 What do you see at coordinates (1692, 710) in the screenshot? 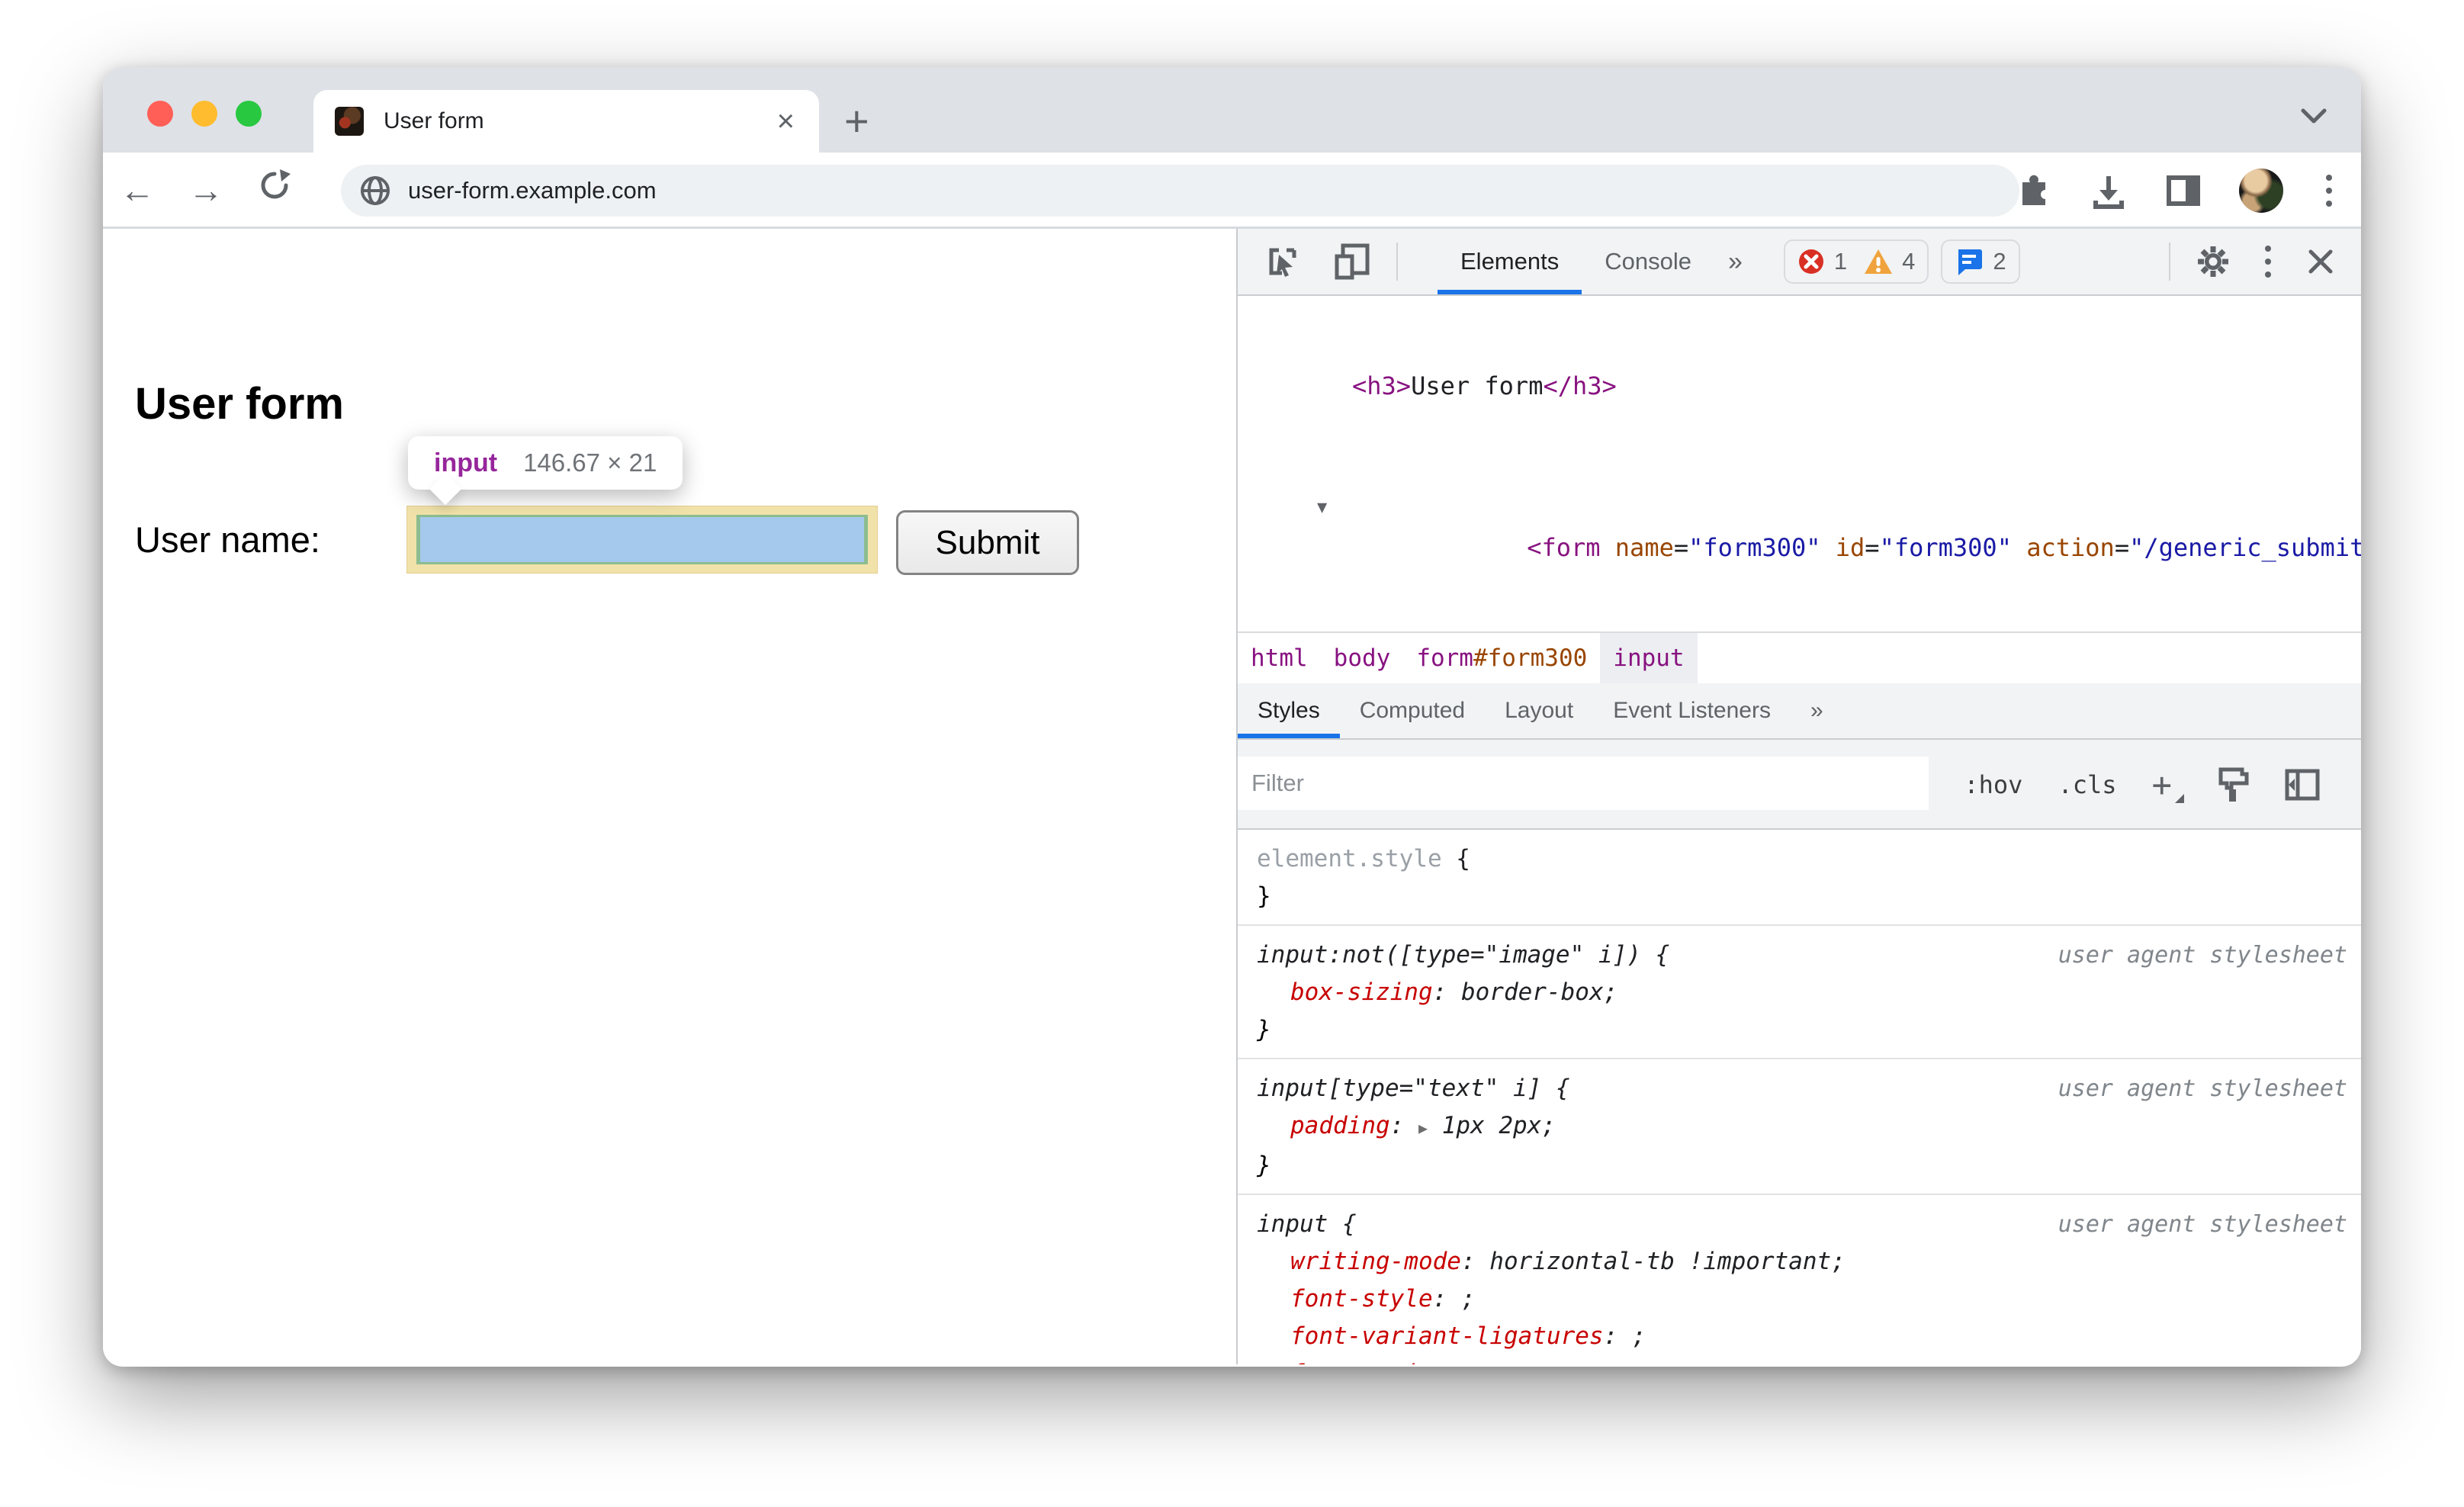
I see `tab-event-listeners: Event Listeners` at bounding box center [1692, 710].